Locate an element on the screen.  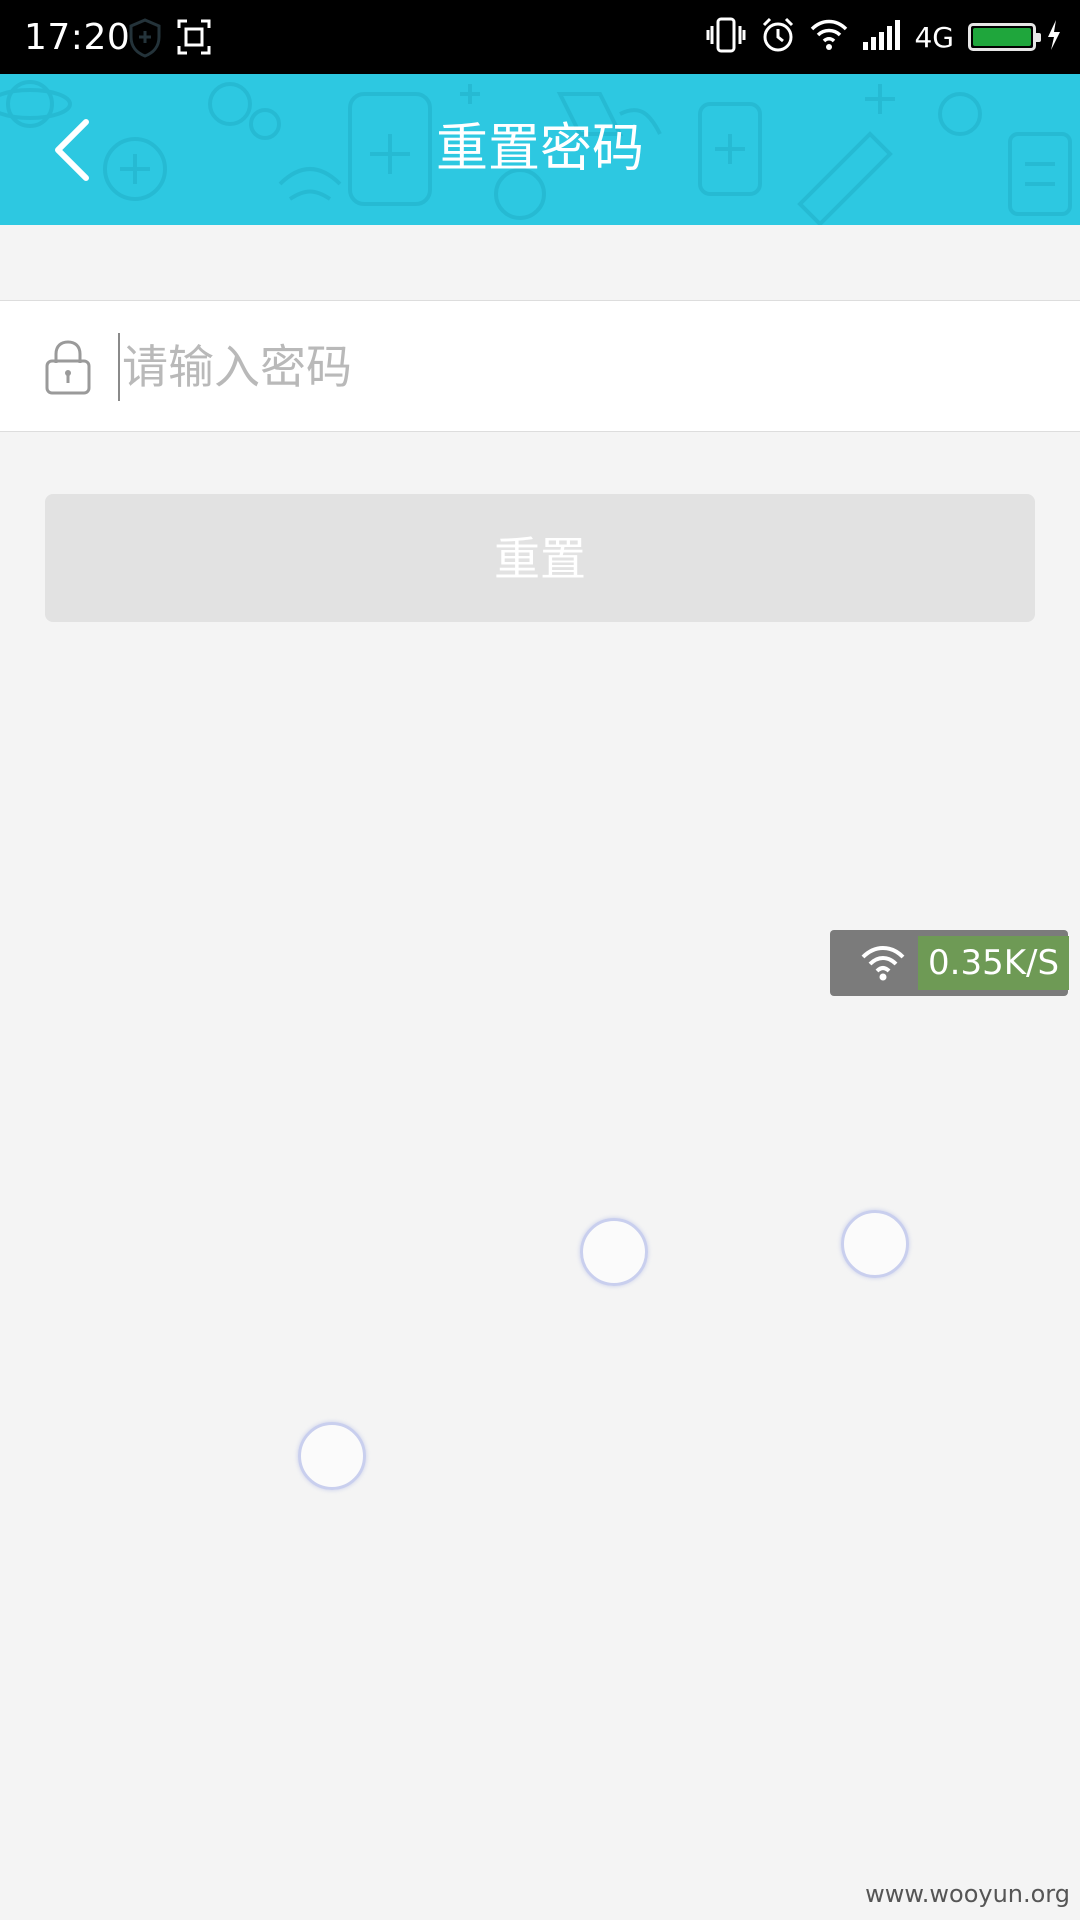
network-speed-widget: 0.35K/S is located at coordinates (950, 963).